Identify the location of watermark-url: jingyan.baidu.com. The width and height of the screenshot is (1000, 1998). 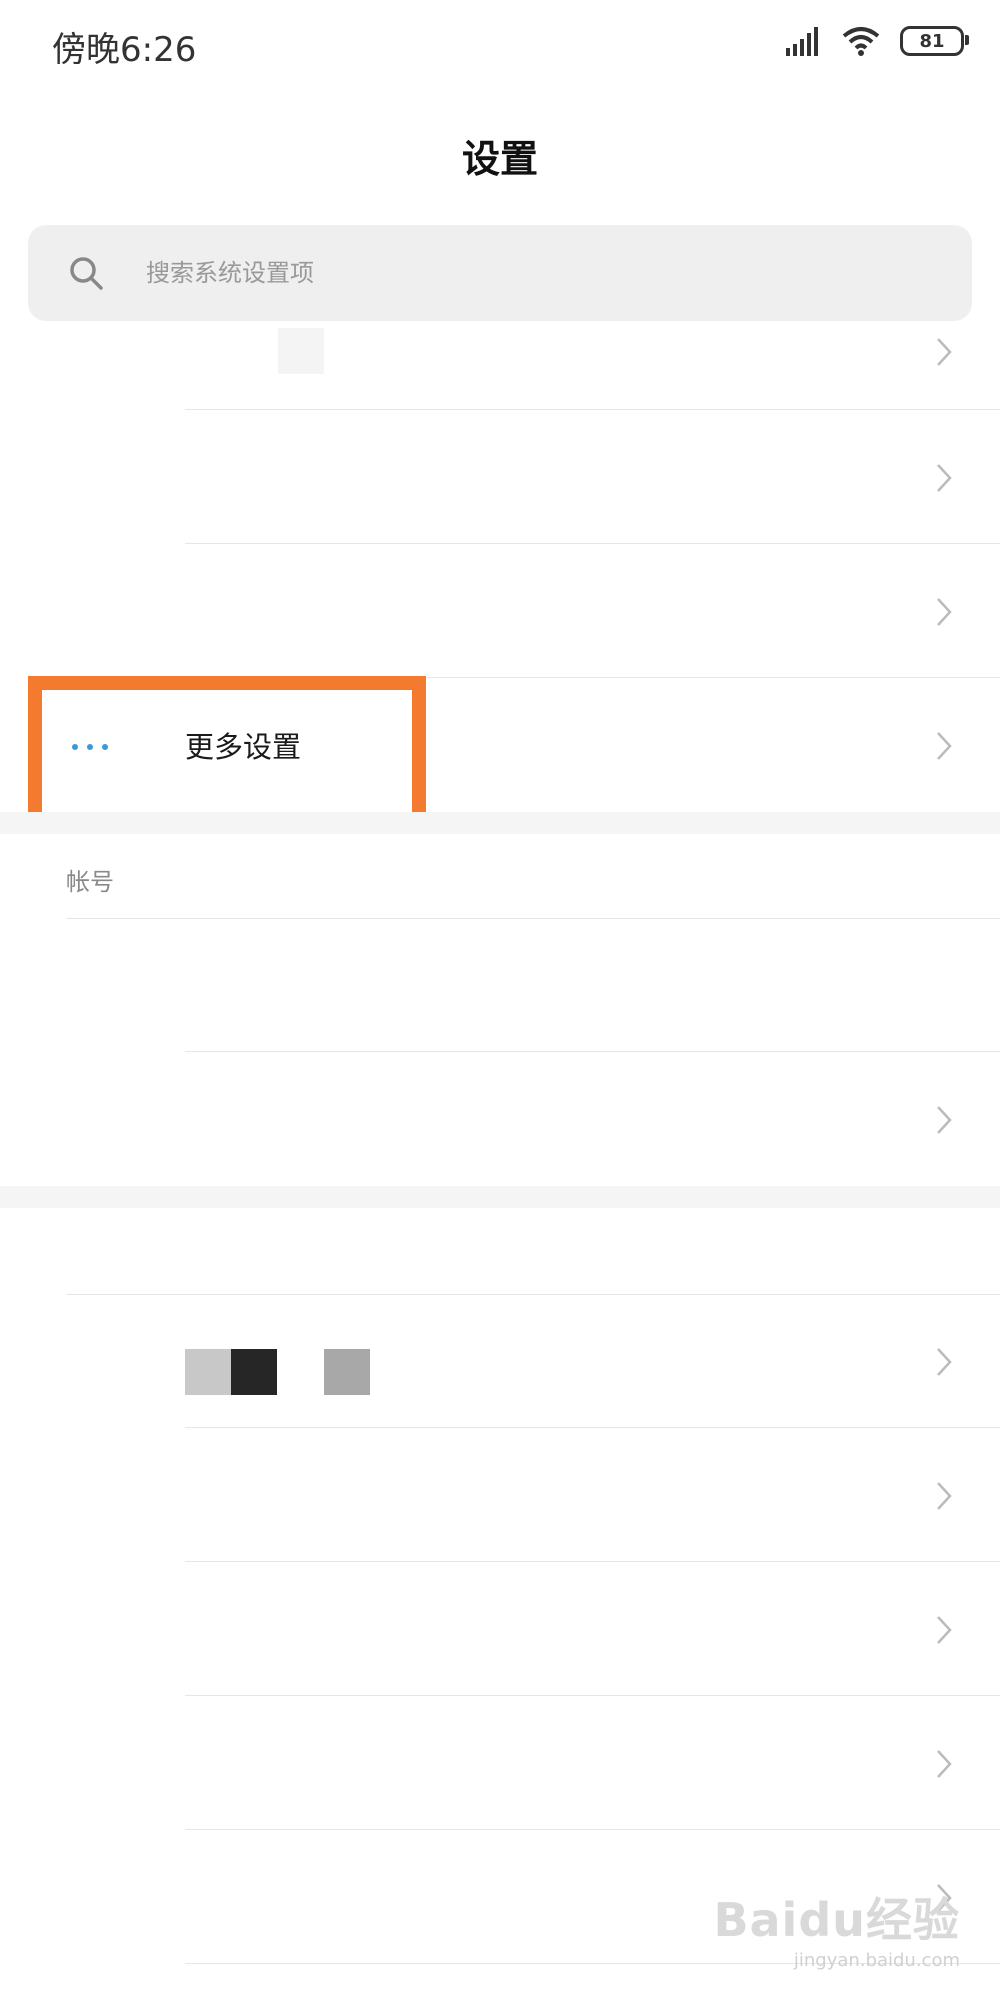
(876, 1960).